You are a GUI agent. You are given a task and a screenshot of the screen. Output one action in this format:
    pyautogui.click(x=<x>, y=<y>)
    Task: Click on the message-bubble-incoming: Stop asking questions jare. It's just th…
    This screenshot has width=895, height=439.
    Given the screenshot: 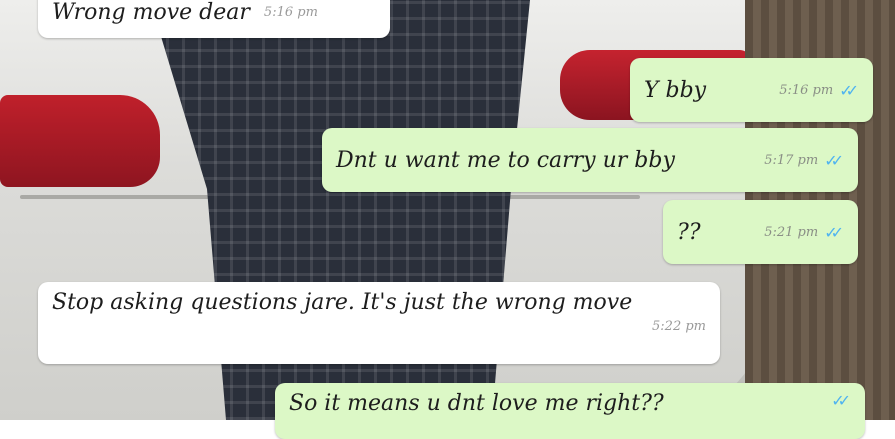 What is the action you would take?
    pyautogui.click(x=379, y=323)
    